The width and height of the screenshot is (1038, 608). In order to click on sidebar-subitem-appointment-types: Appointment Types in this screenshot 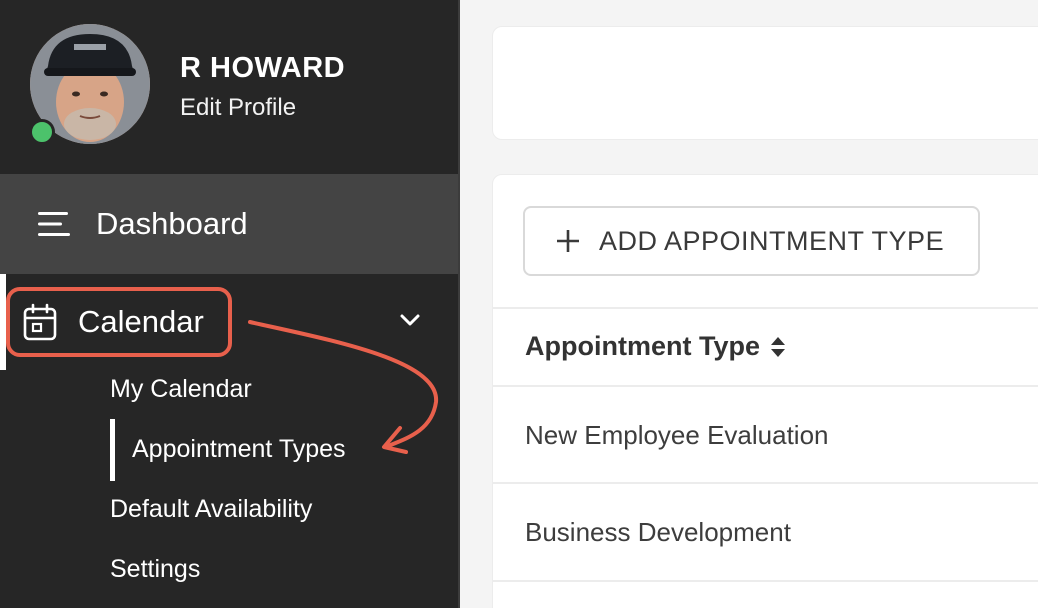, I will do `click(239, 449)`.